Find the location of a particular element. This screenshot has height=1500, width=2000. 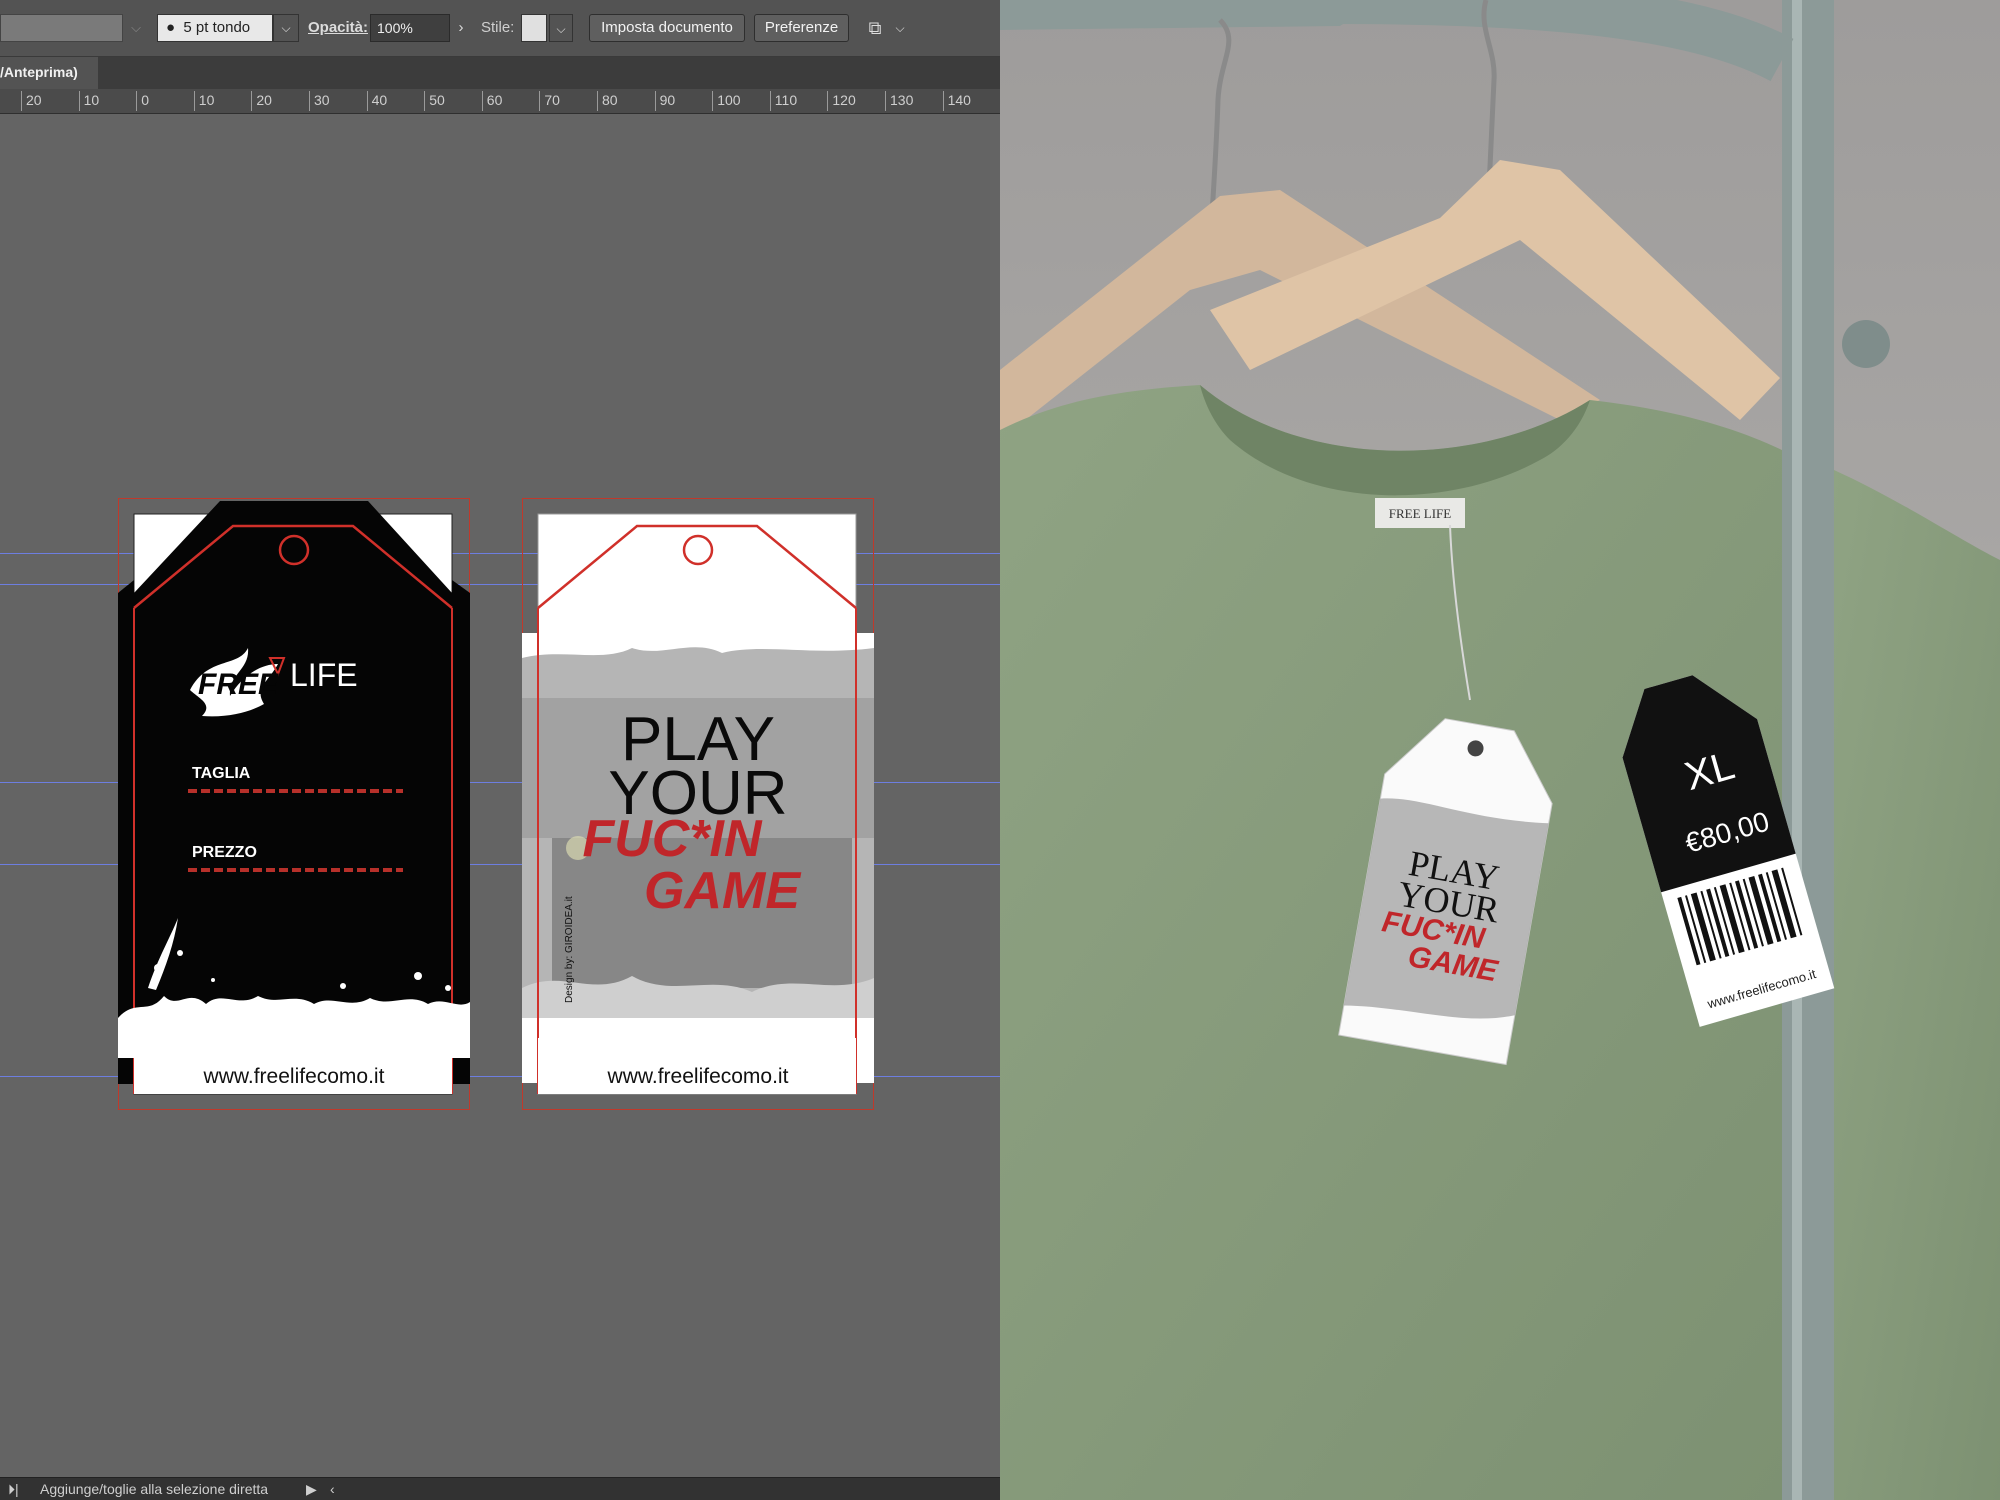

ruler-tick-label: 130 is located at coordinates (899, 101).